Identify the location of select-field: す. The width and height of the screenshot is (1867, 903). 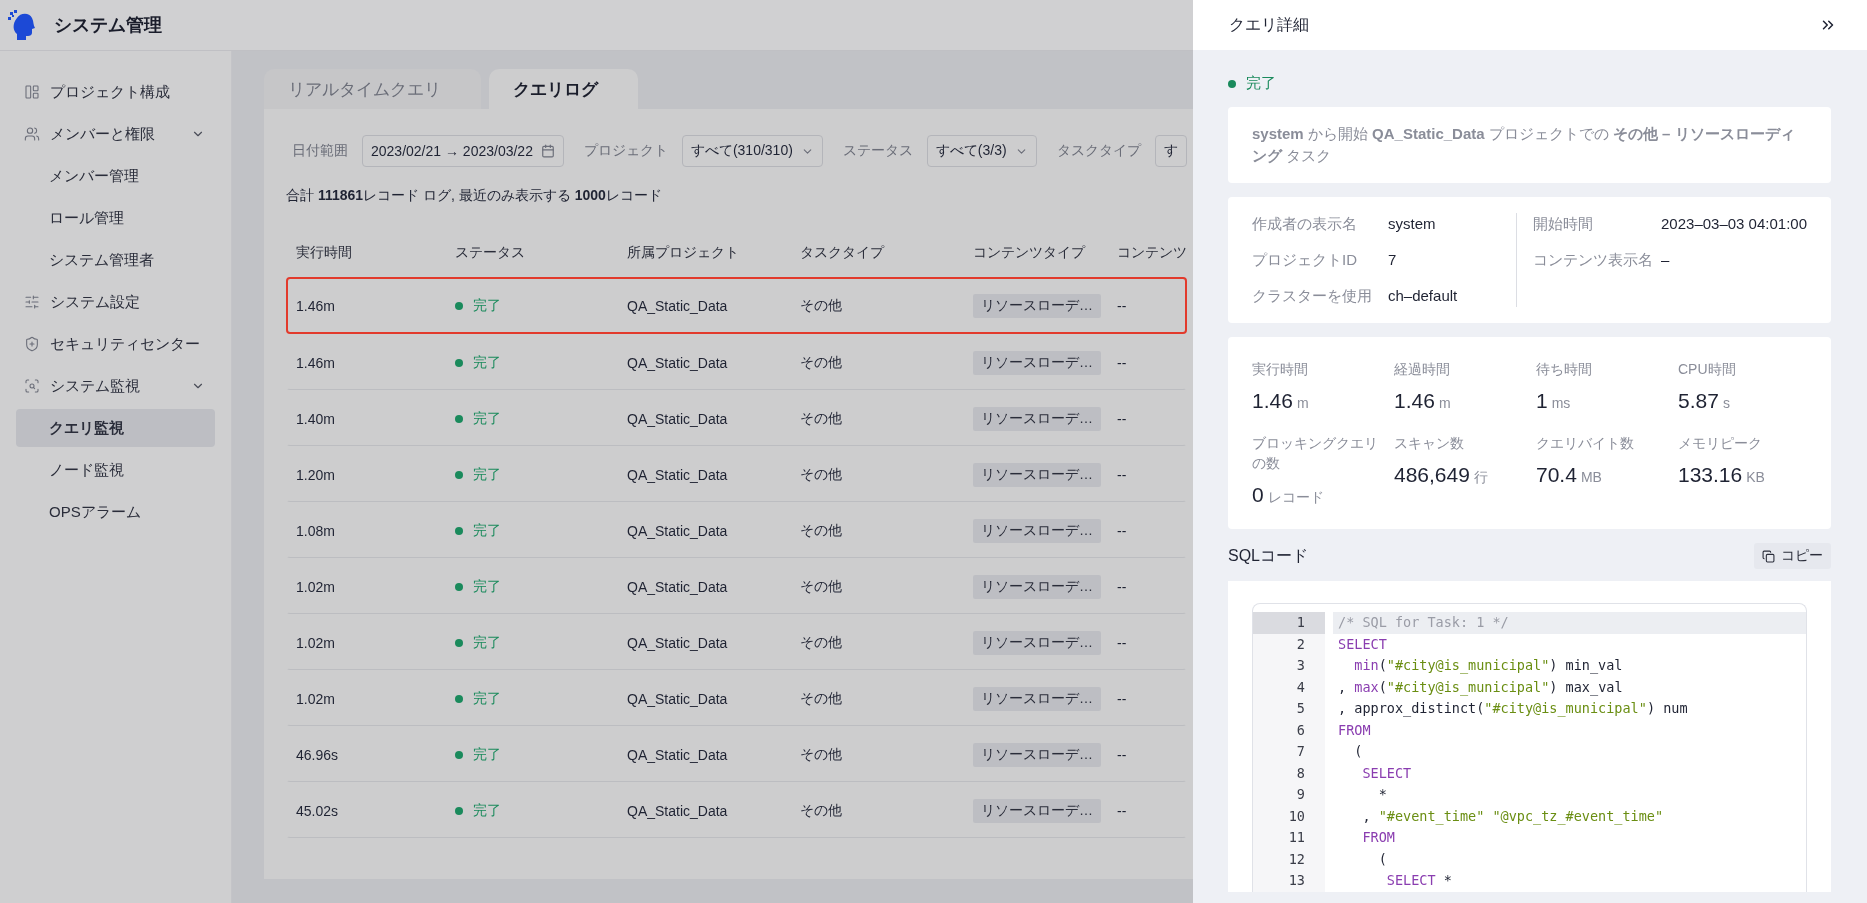
(1170, 151).